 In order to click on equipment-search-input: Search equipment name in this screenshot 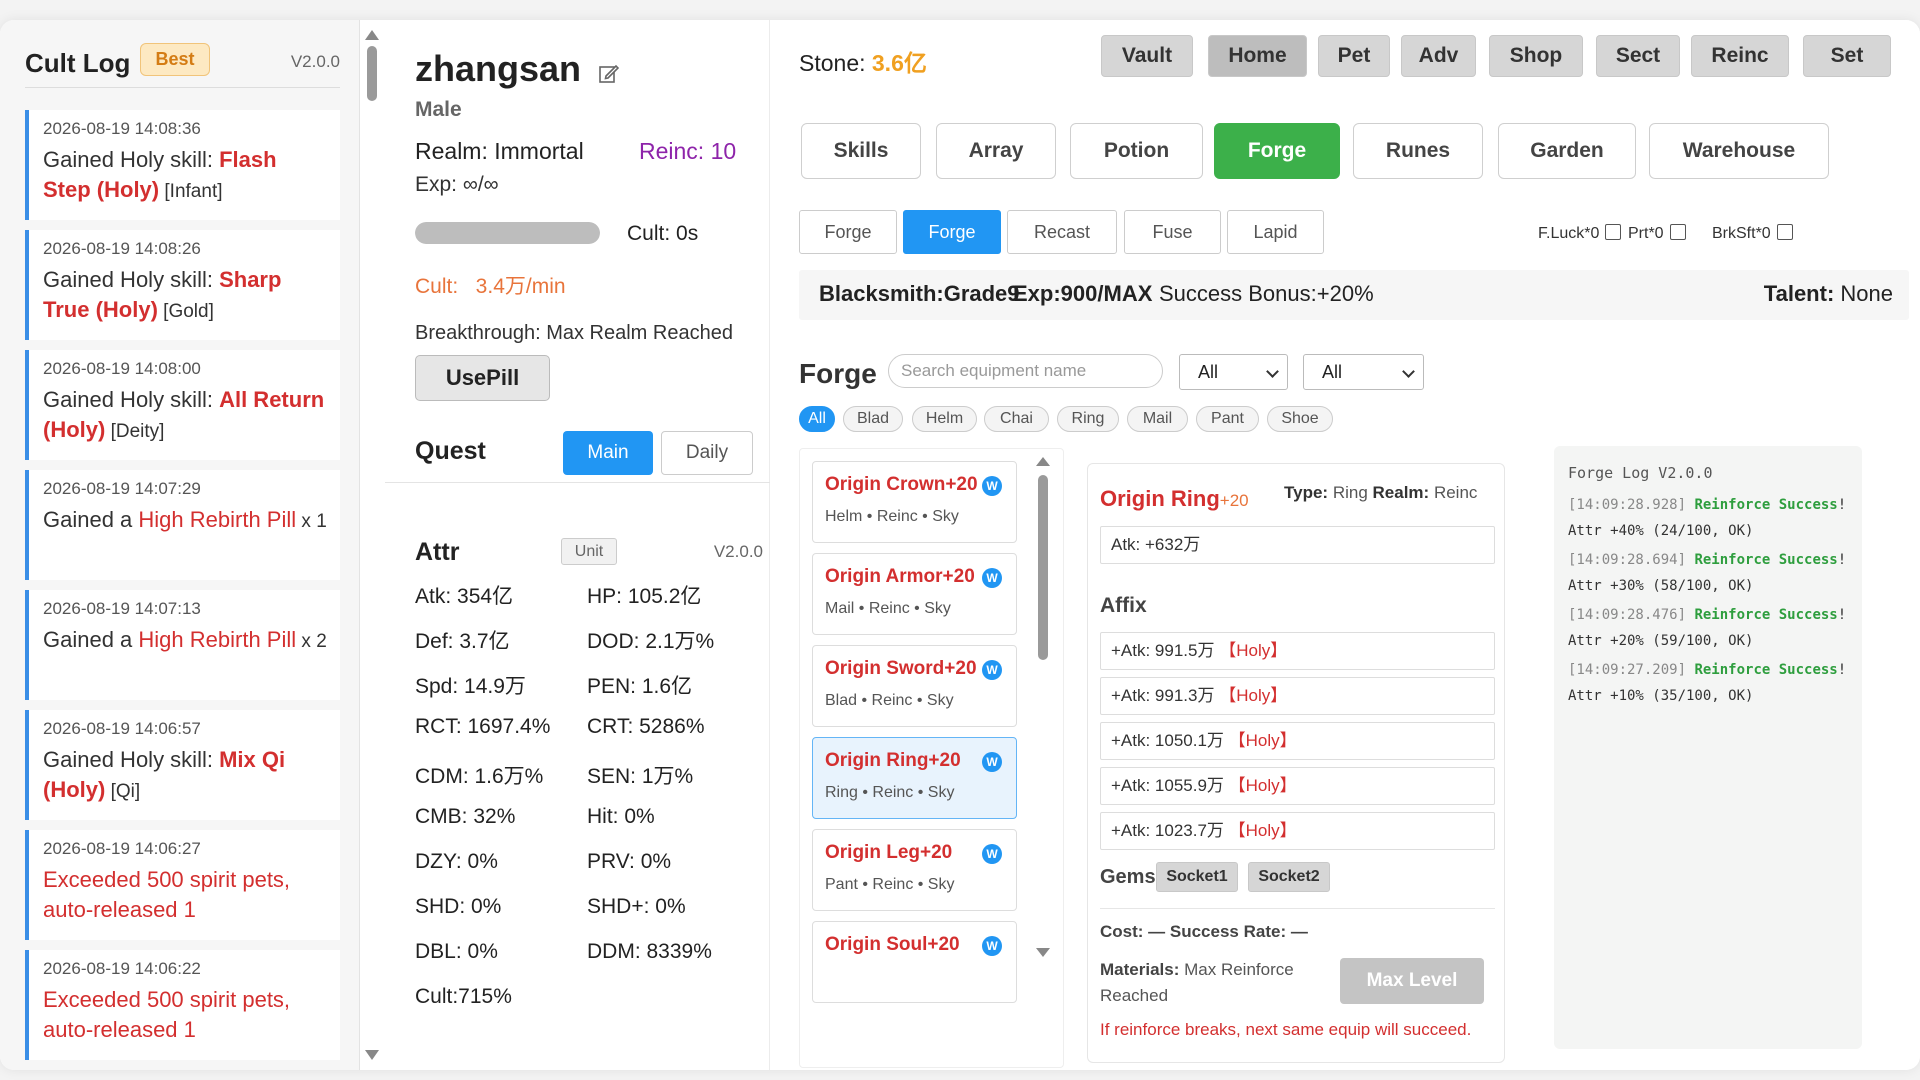, I will do `click(1025, 371)`.